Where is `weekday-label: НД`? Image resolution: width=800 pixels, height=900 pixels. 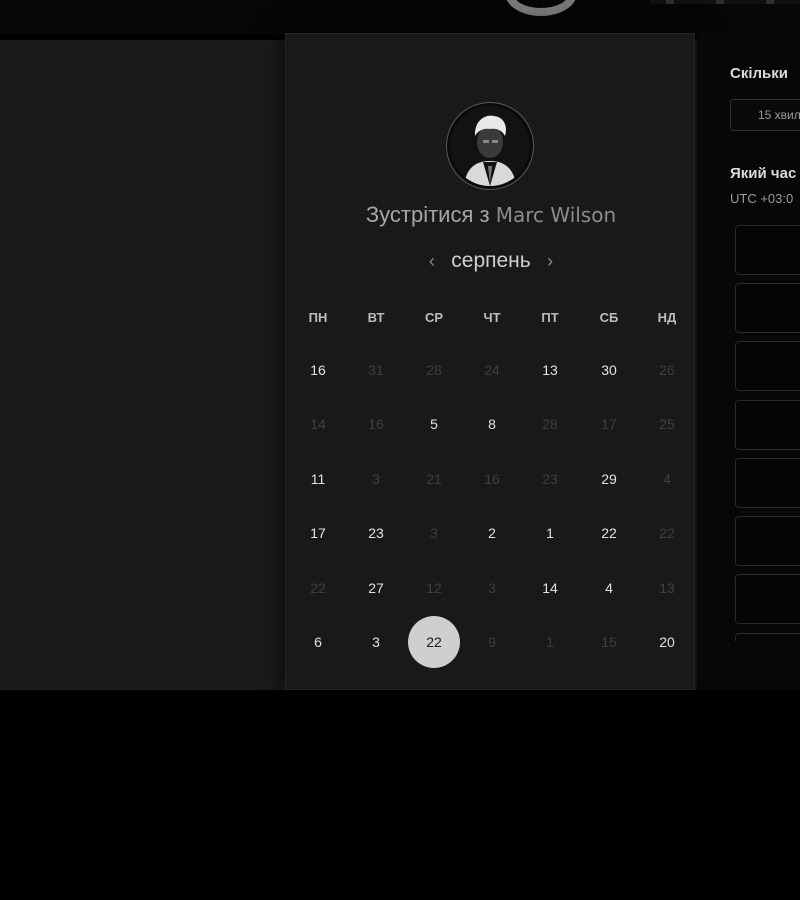
weekday-label: НД is located at coordinates (667, 317).